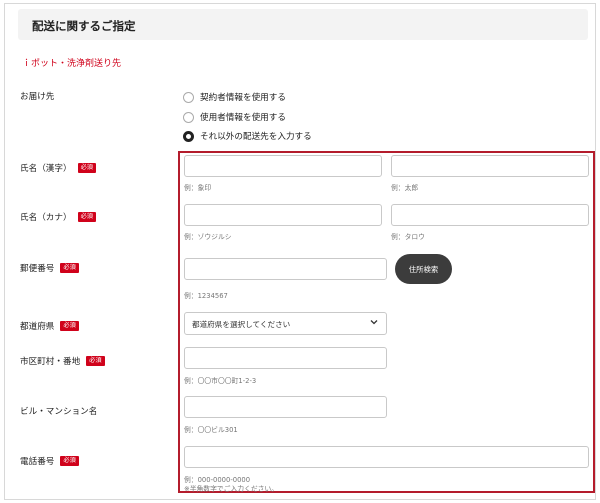  What do you see at coordinates (386, 457) in the screenshot?
I see `phone-input` at bounding box center [386, 457].